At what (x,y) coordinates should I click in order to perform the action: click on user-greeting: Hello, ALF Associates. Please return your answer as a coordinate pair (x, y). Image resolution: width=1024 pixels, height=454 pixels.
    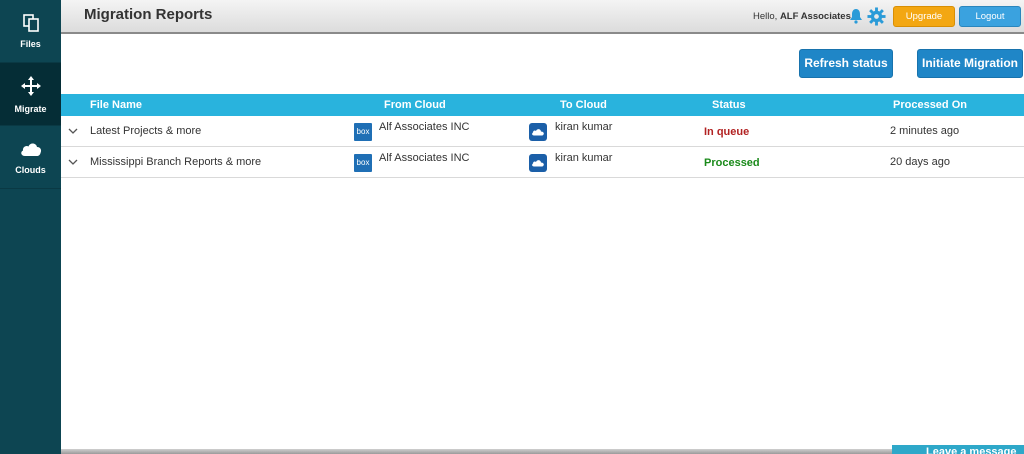
    Looking at the image, I should click on (802, 16).